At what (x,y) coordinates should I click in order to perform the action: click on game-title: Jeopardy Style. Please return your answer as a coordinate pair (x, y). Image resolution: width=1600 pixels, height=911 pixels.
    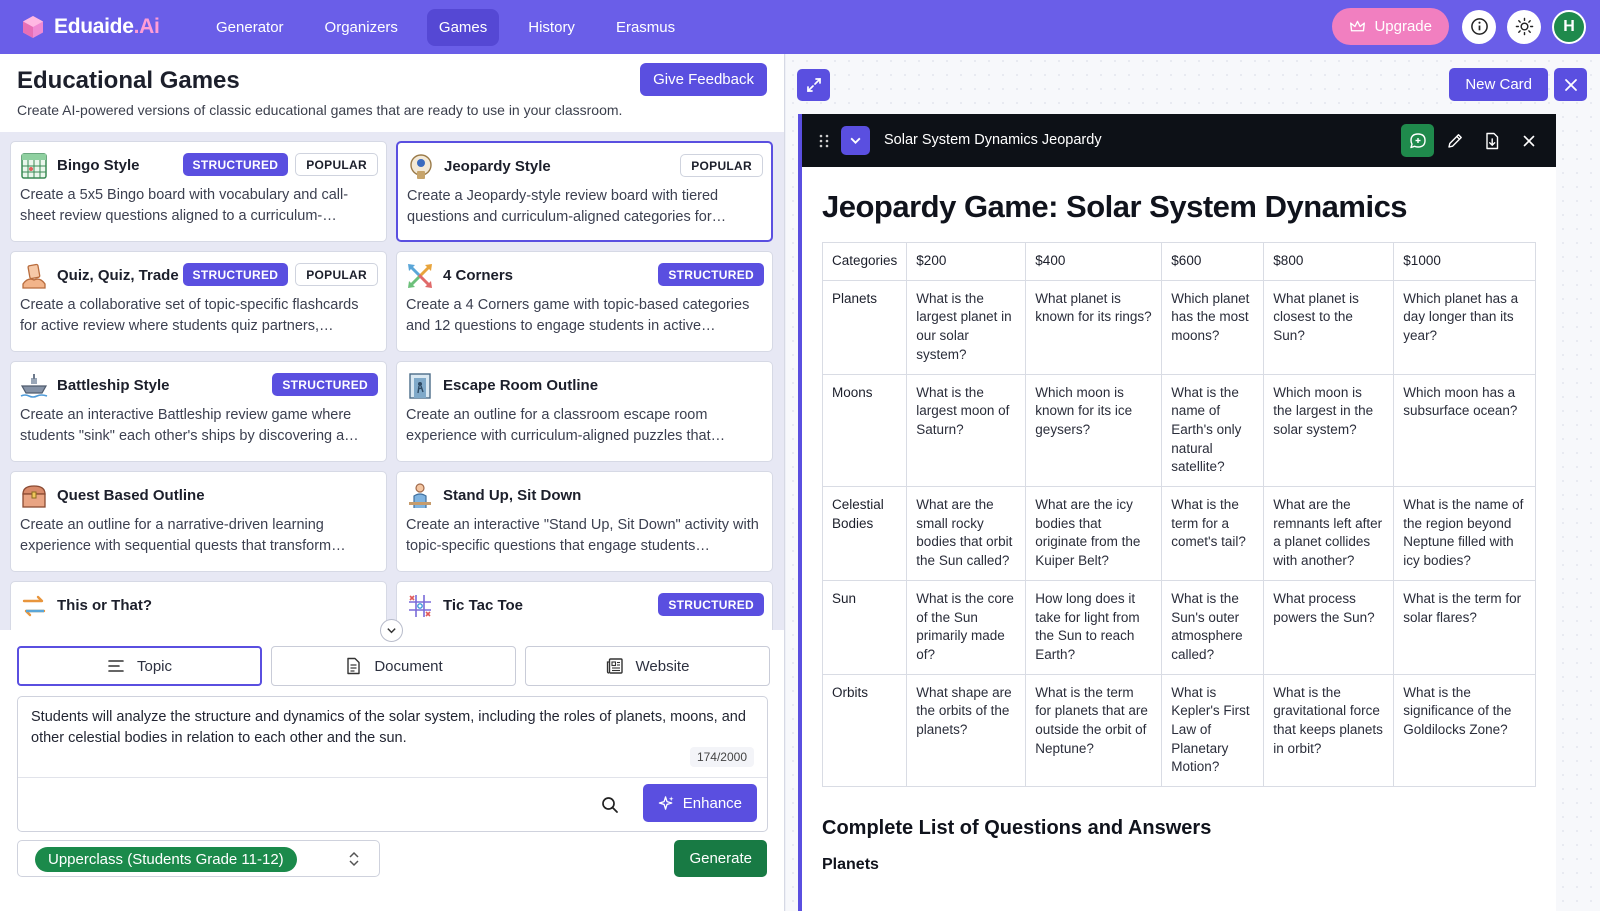
    Looking at the image, I should click on (497, 166).